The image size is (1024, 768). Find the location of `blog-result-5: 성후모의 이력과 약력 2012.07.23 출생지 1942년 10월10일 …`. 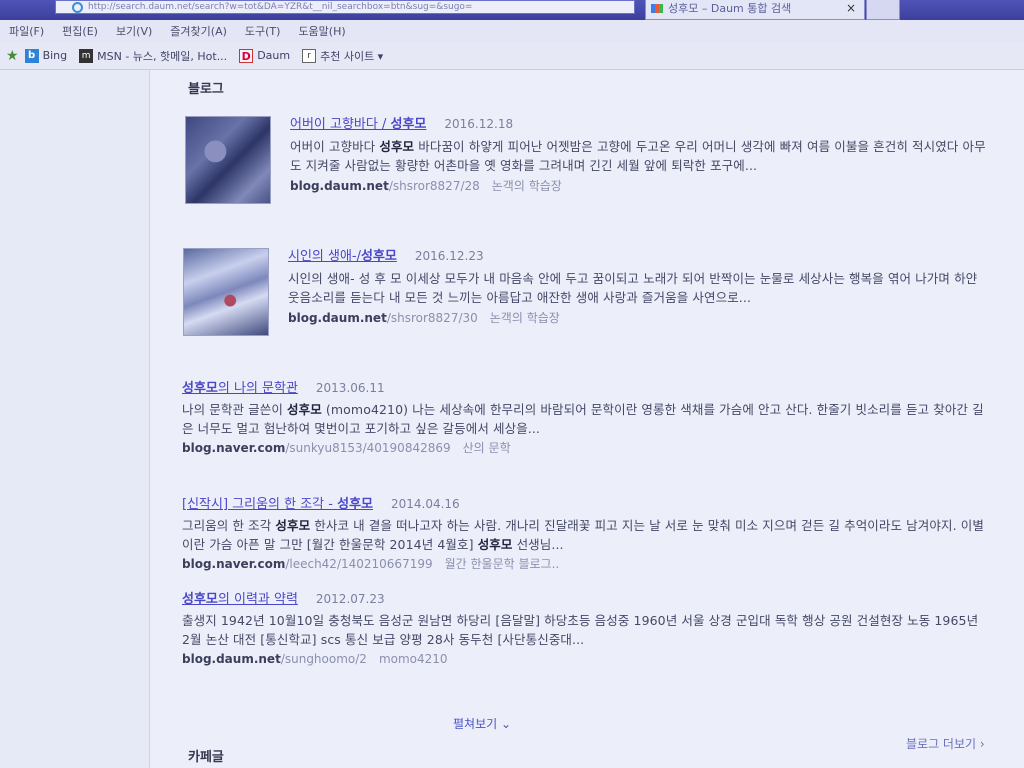

blog-result-5: 성후모의 이력과 약력 2012.07.23 출생지 1942년 10월10일 … is located at coordinates (586, 629).